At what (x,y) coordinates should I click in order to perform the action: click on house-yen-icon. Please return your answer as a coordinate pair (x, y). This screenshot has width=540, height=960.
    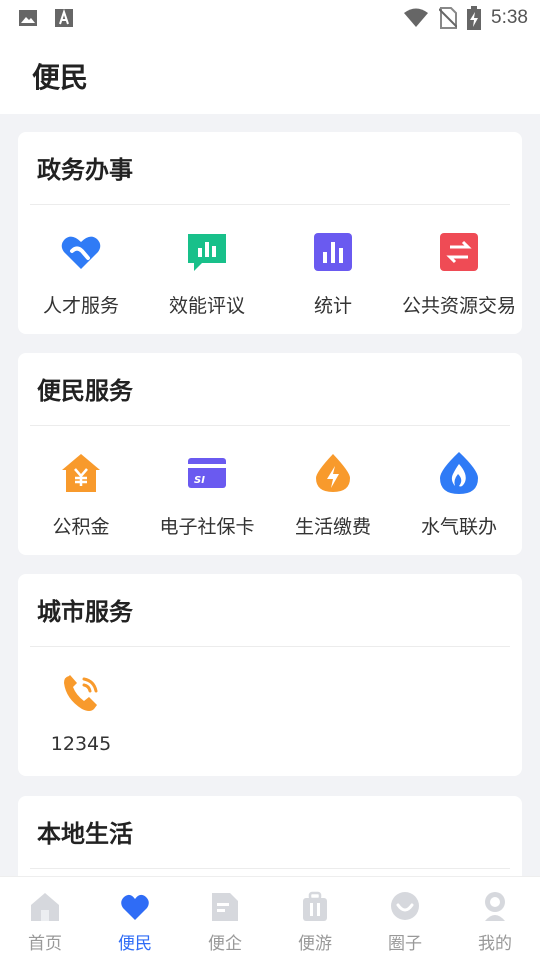
    Looking at the image, I should click on (81, 473).